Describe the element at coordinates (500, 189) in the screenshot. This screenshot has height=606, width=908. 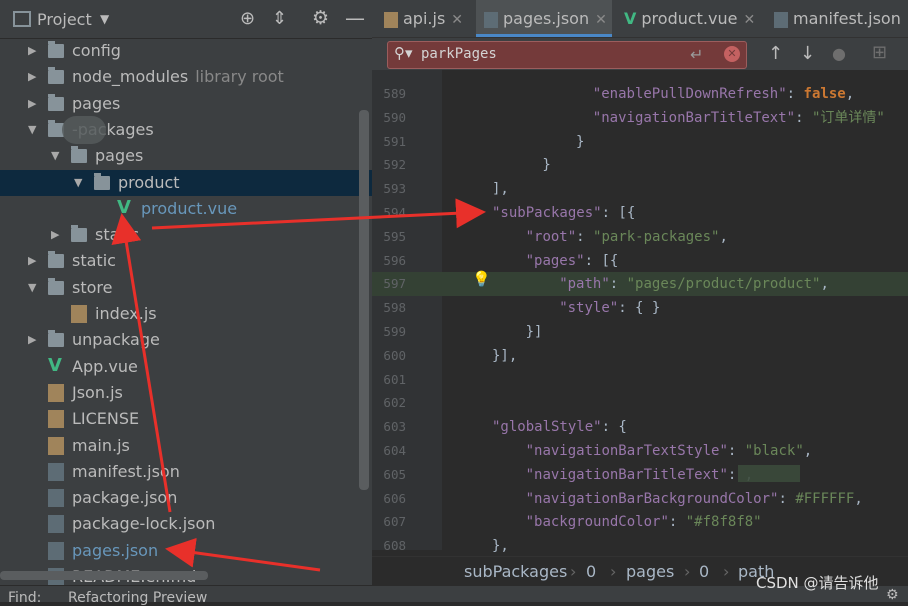
I see `code-token: ],` at that location.